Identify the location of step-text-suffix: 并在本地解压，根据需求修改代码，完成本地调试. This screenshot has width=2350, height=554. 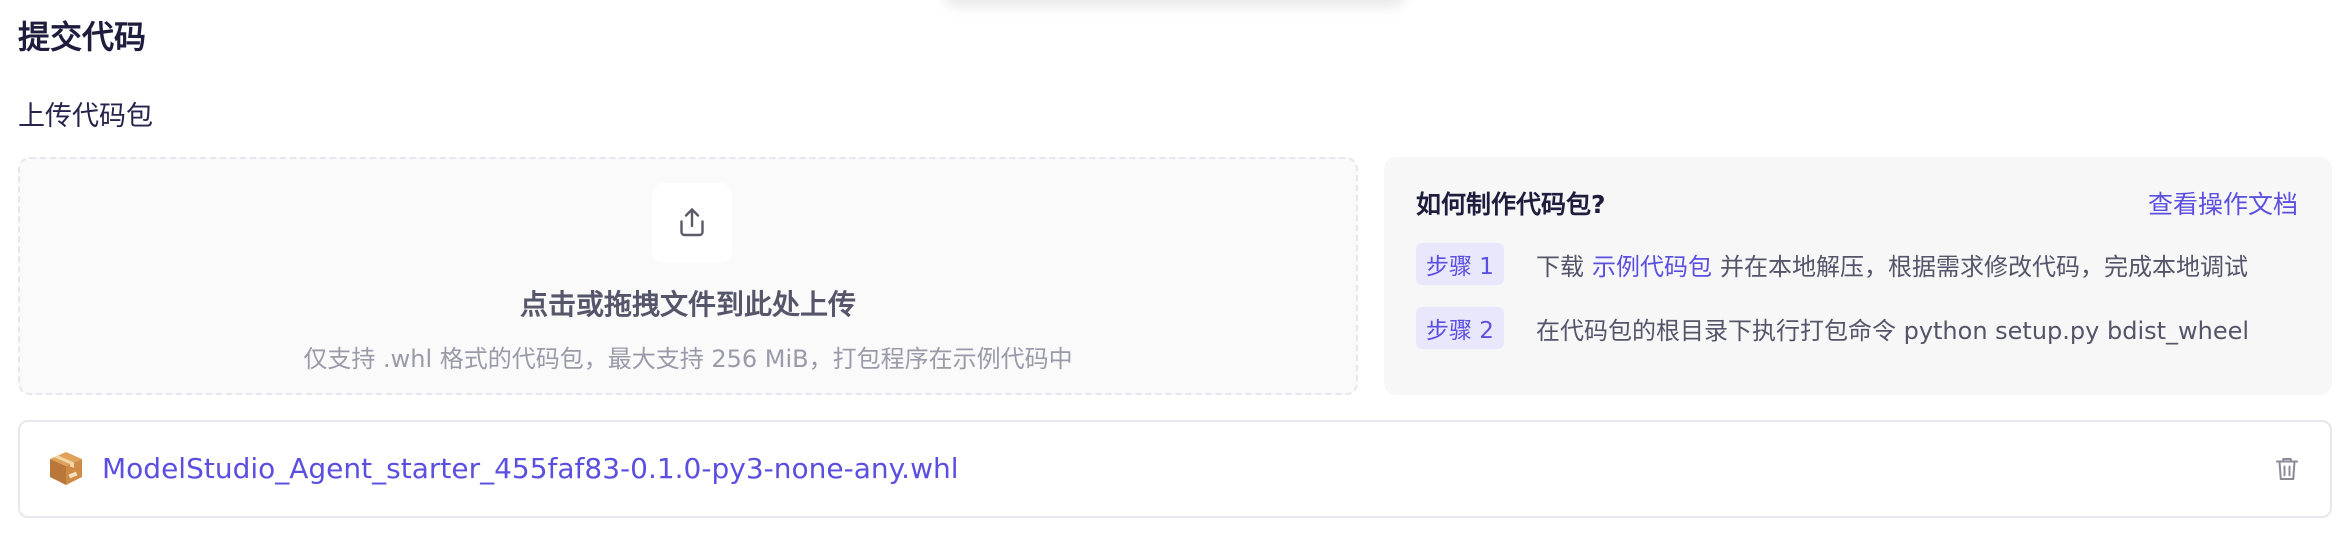
(1983, 266).